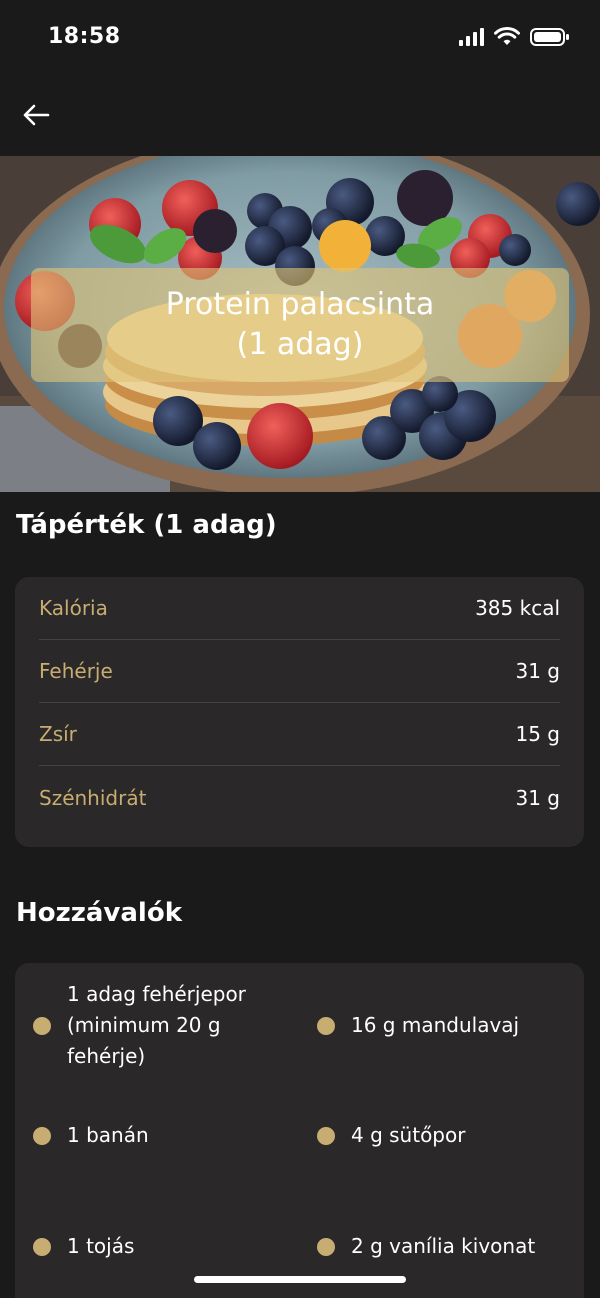 The width and height of the screenshot is (600, 1298). What do you see at coordinates (300, 344) in the screenshot?
I see `recipe-title-line-2: (1 adag)` at bounding box center [300, 344].